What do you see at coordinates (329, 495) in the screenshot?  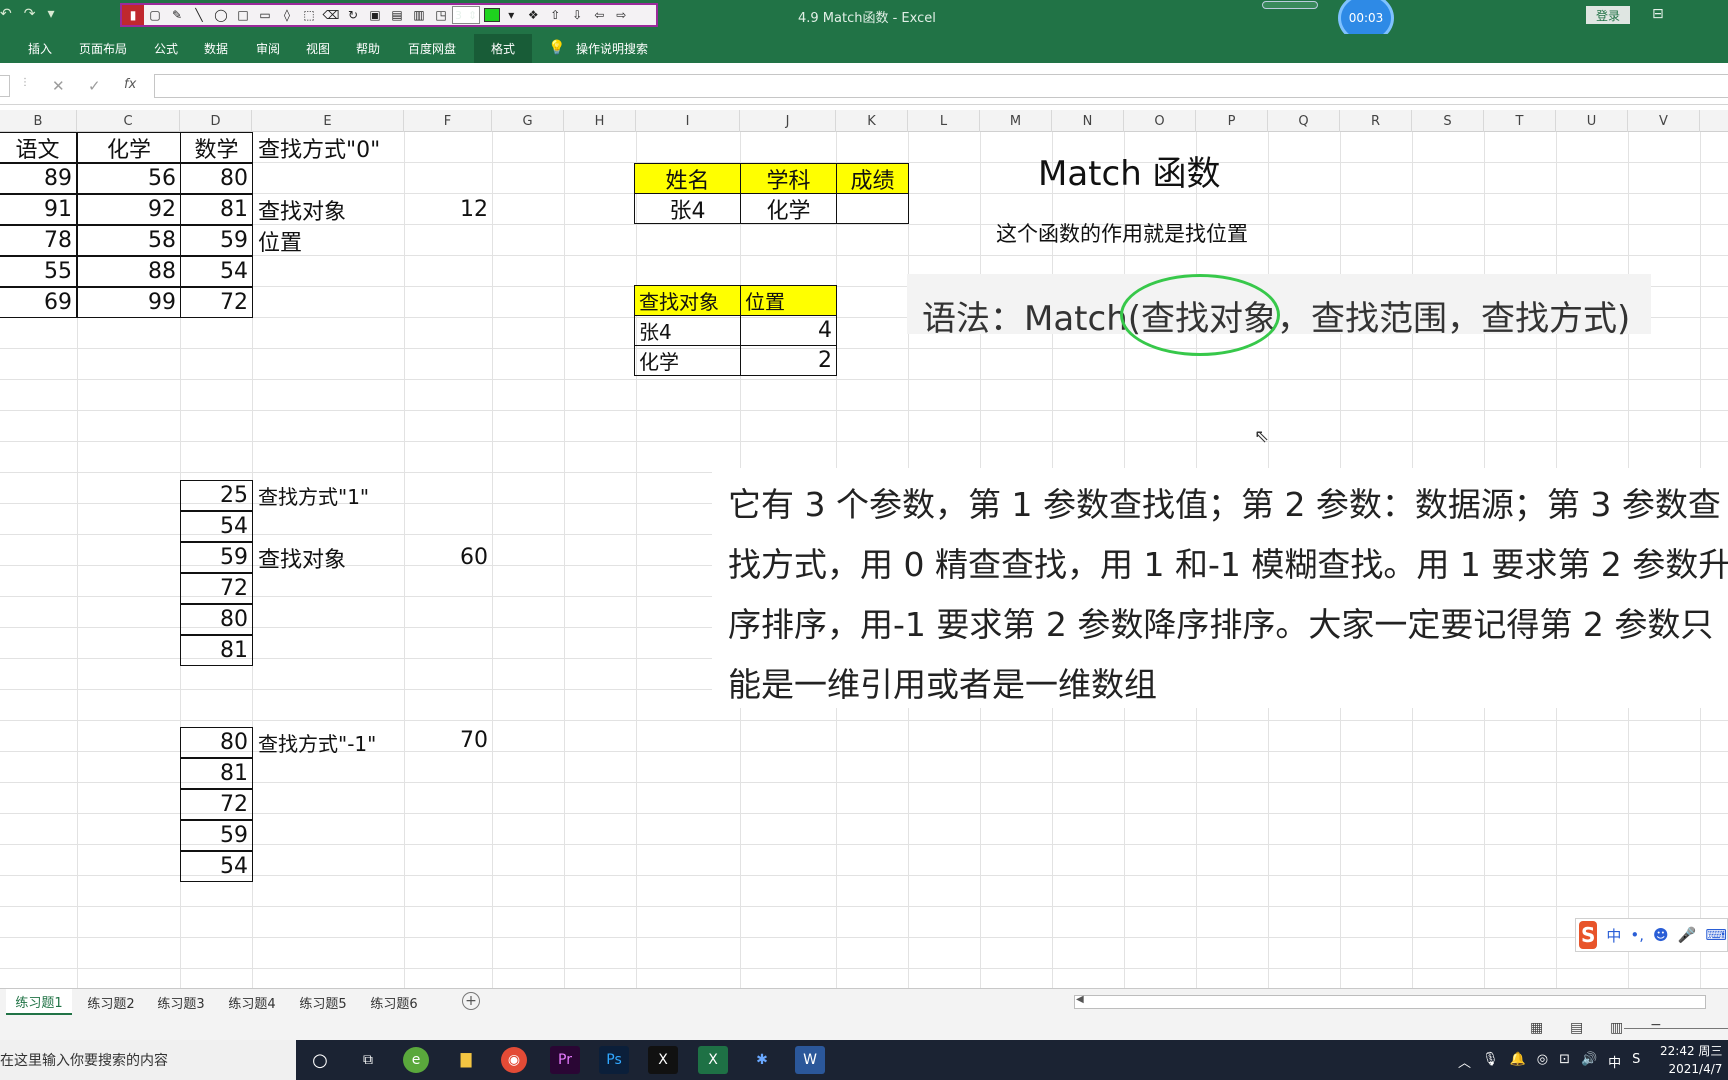 I see `lookup1-mode: 查找方式"1"` at bounding box center [329, 495].